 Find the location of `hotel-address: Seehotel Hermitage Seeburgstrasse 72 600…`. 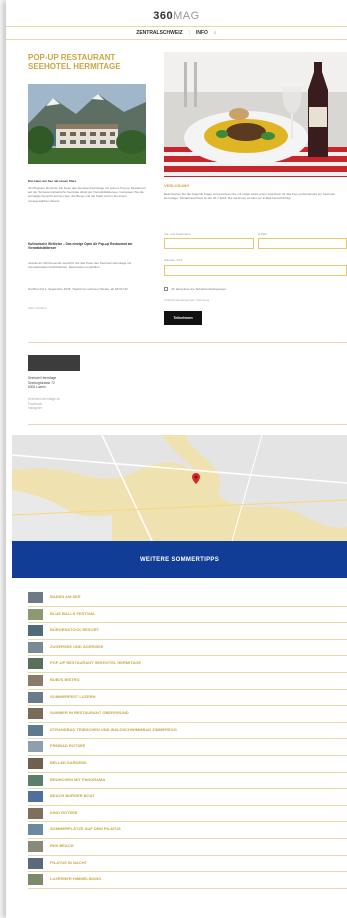

hotel-address: Seehotel Hermitage Seeburgstrasse 72 600… is located at coordinates (42, 383).